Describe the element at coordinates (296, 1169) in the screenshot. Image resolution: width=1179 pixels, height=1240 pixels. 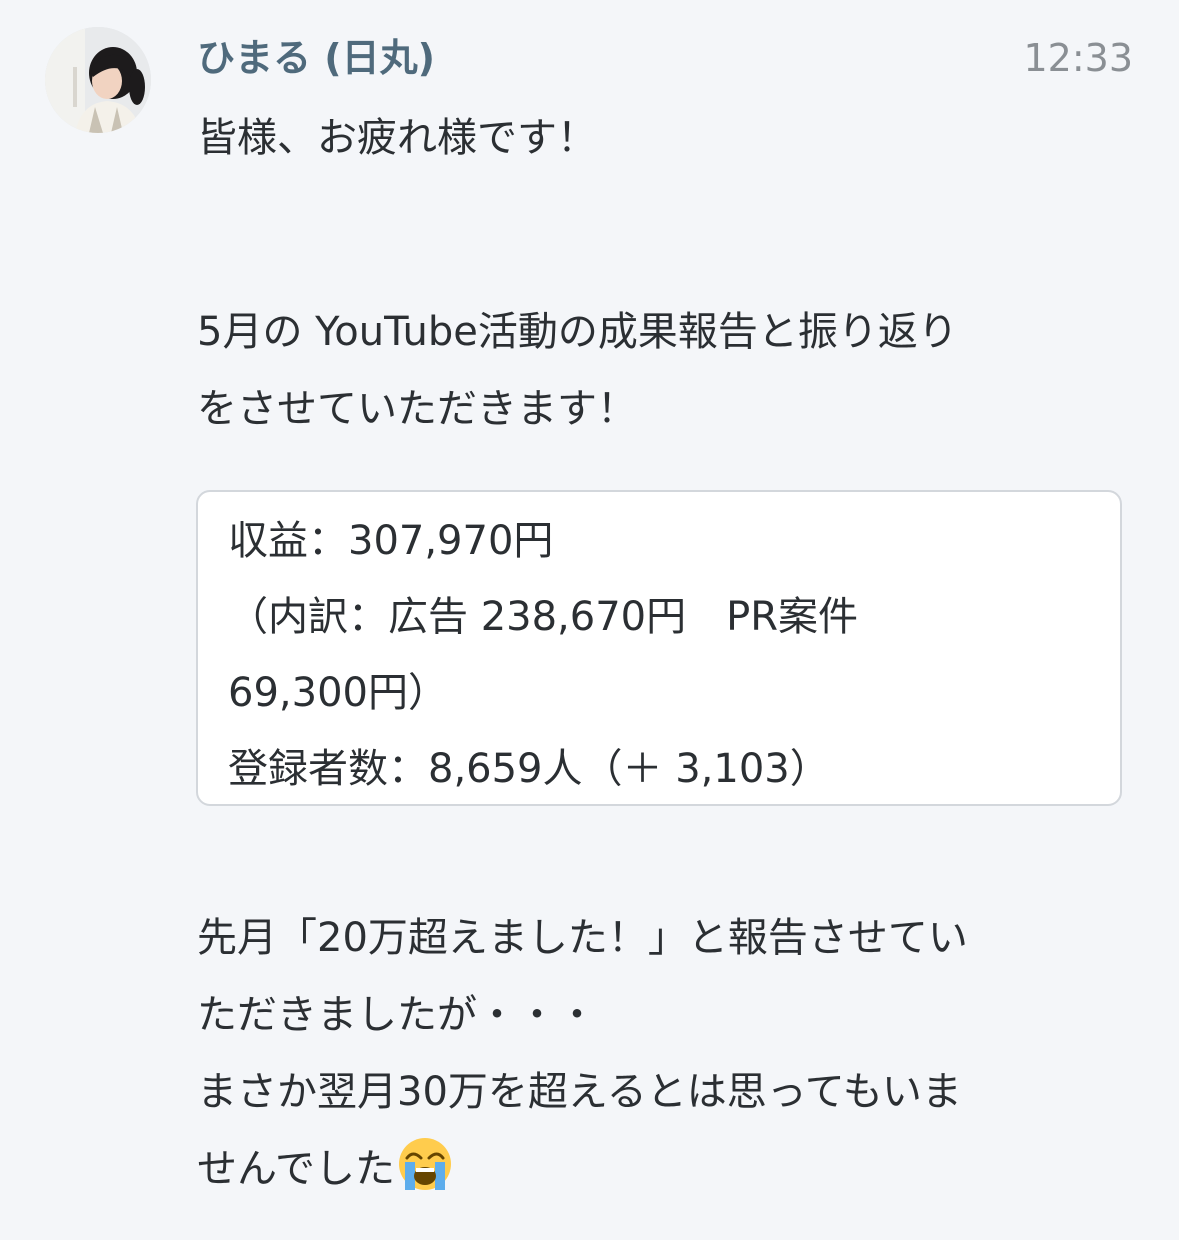
I see `message-line-text: せんでした` at that location.